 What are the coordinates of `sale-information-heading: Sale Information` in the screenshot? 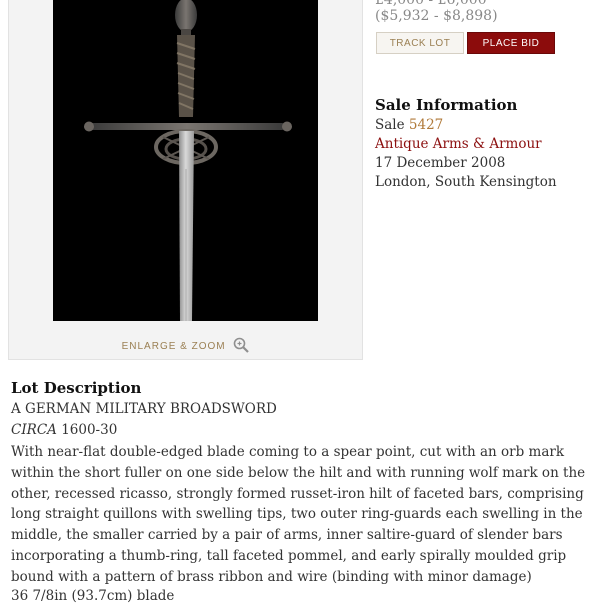 It's located at (446, 105).